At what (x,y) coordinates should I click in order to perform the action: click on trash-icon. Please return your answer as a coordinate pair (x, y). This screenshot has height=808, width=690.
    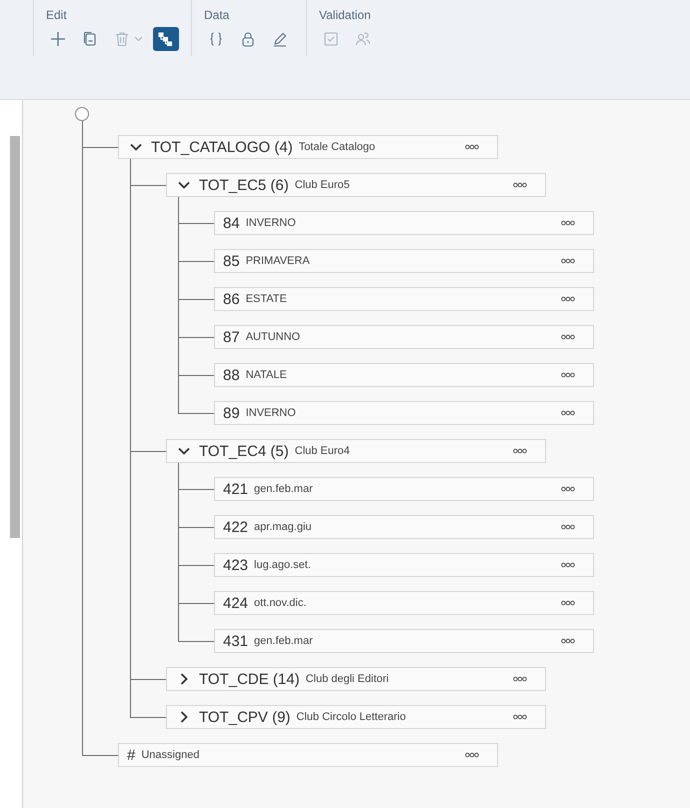
    Looking at the image, I should click on (122, 39).